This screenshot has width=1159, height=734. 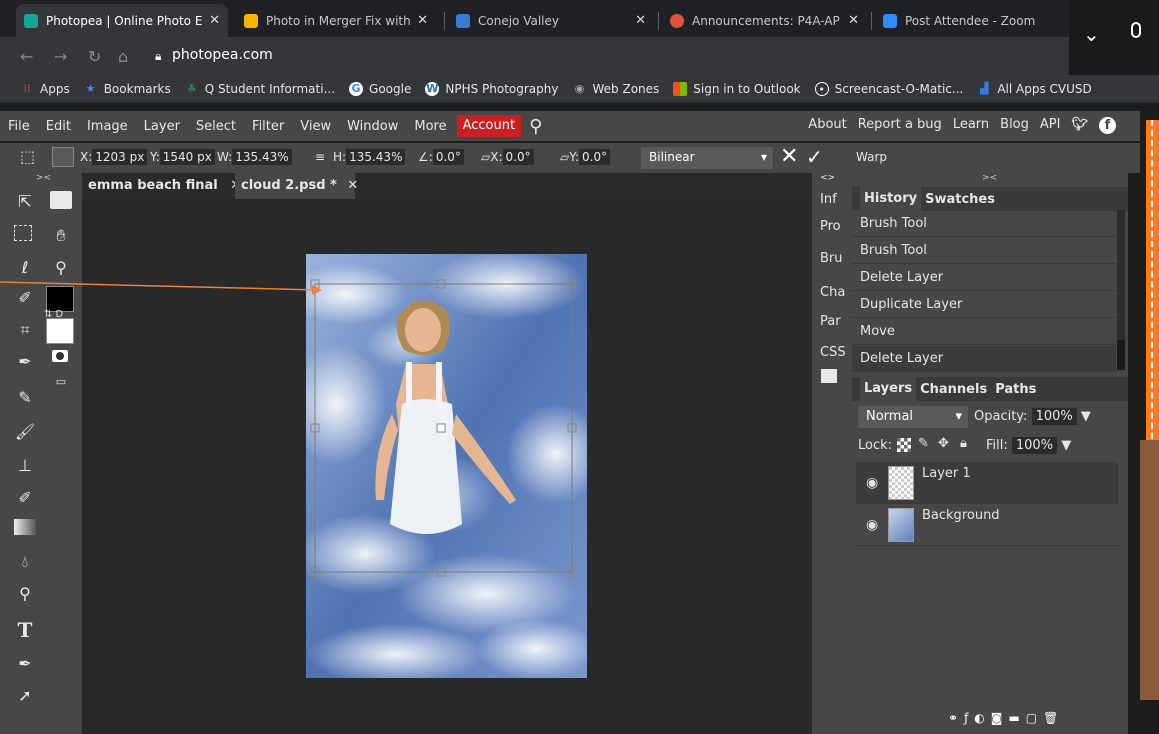 I want to click on dodge-tool-icon: ⚲, so click(x=25, y=594).